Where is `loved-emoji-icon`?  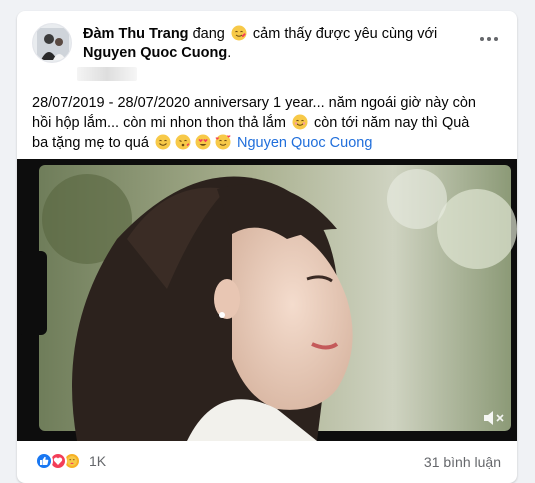 loved-emoji-icon is located at coordinates (239, 33).